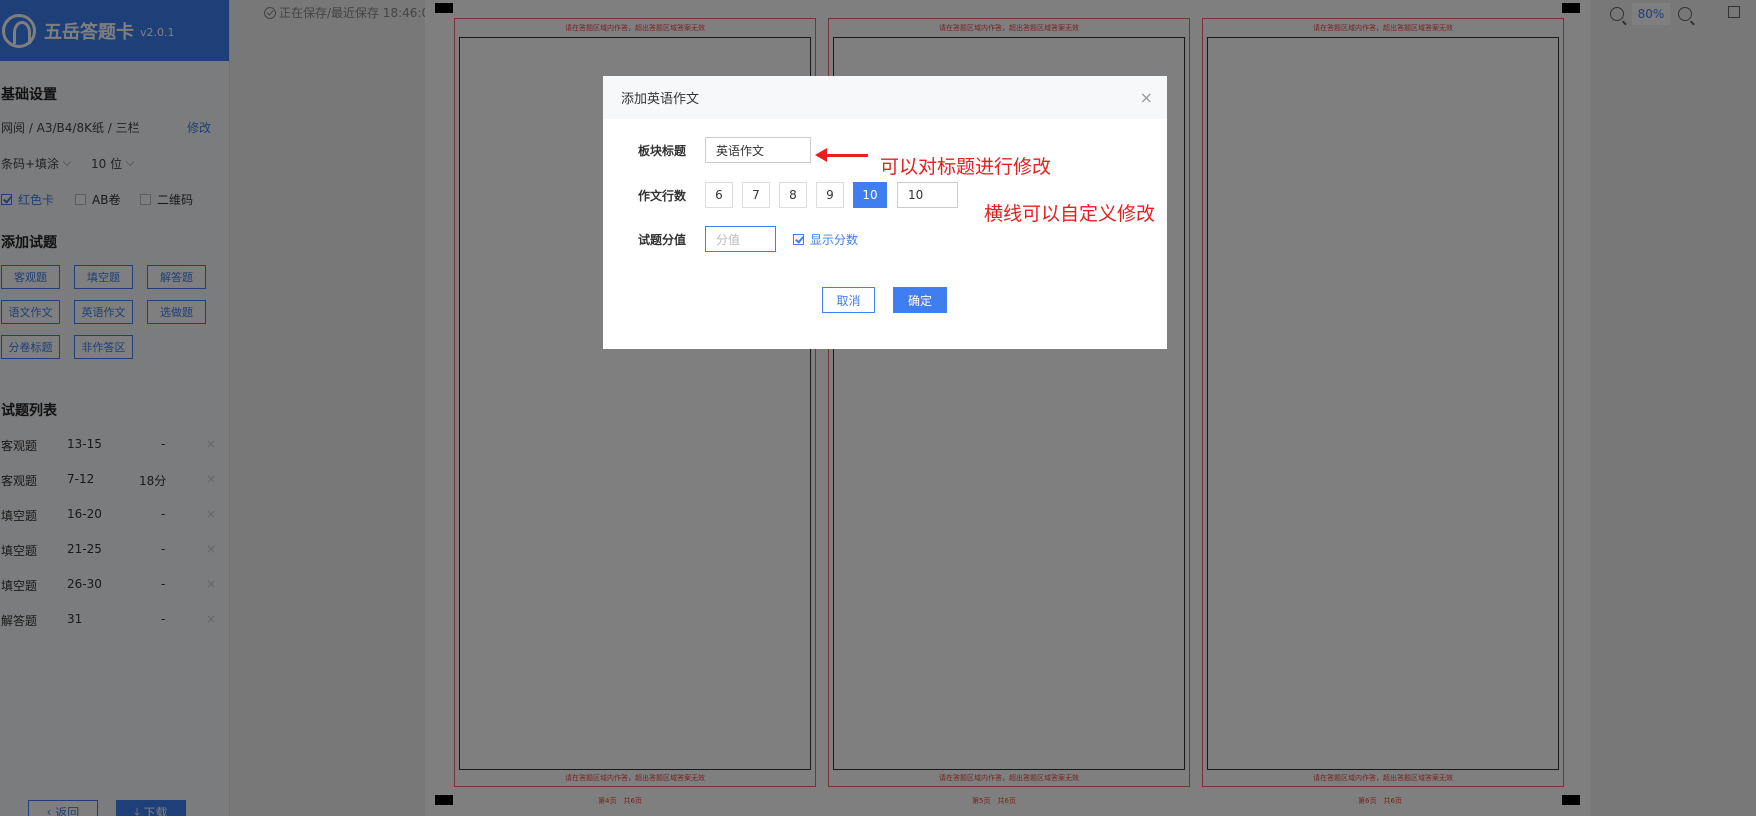 This screenshot has height=816, width=1756. Describe the element at coordinates (756, 195) in the screenshot. I see `line-option-7: 7` at that location.